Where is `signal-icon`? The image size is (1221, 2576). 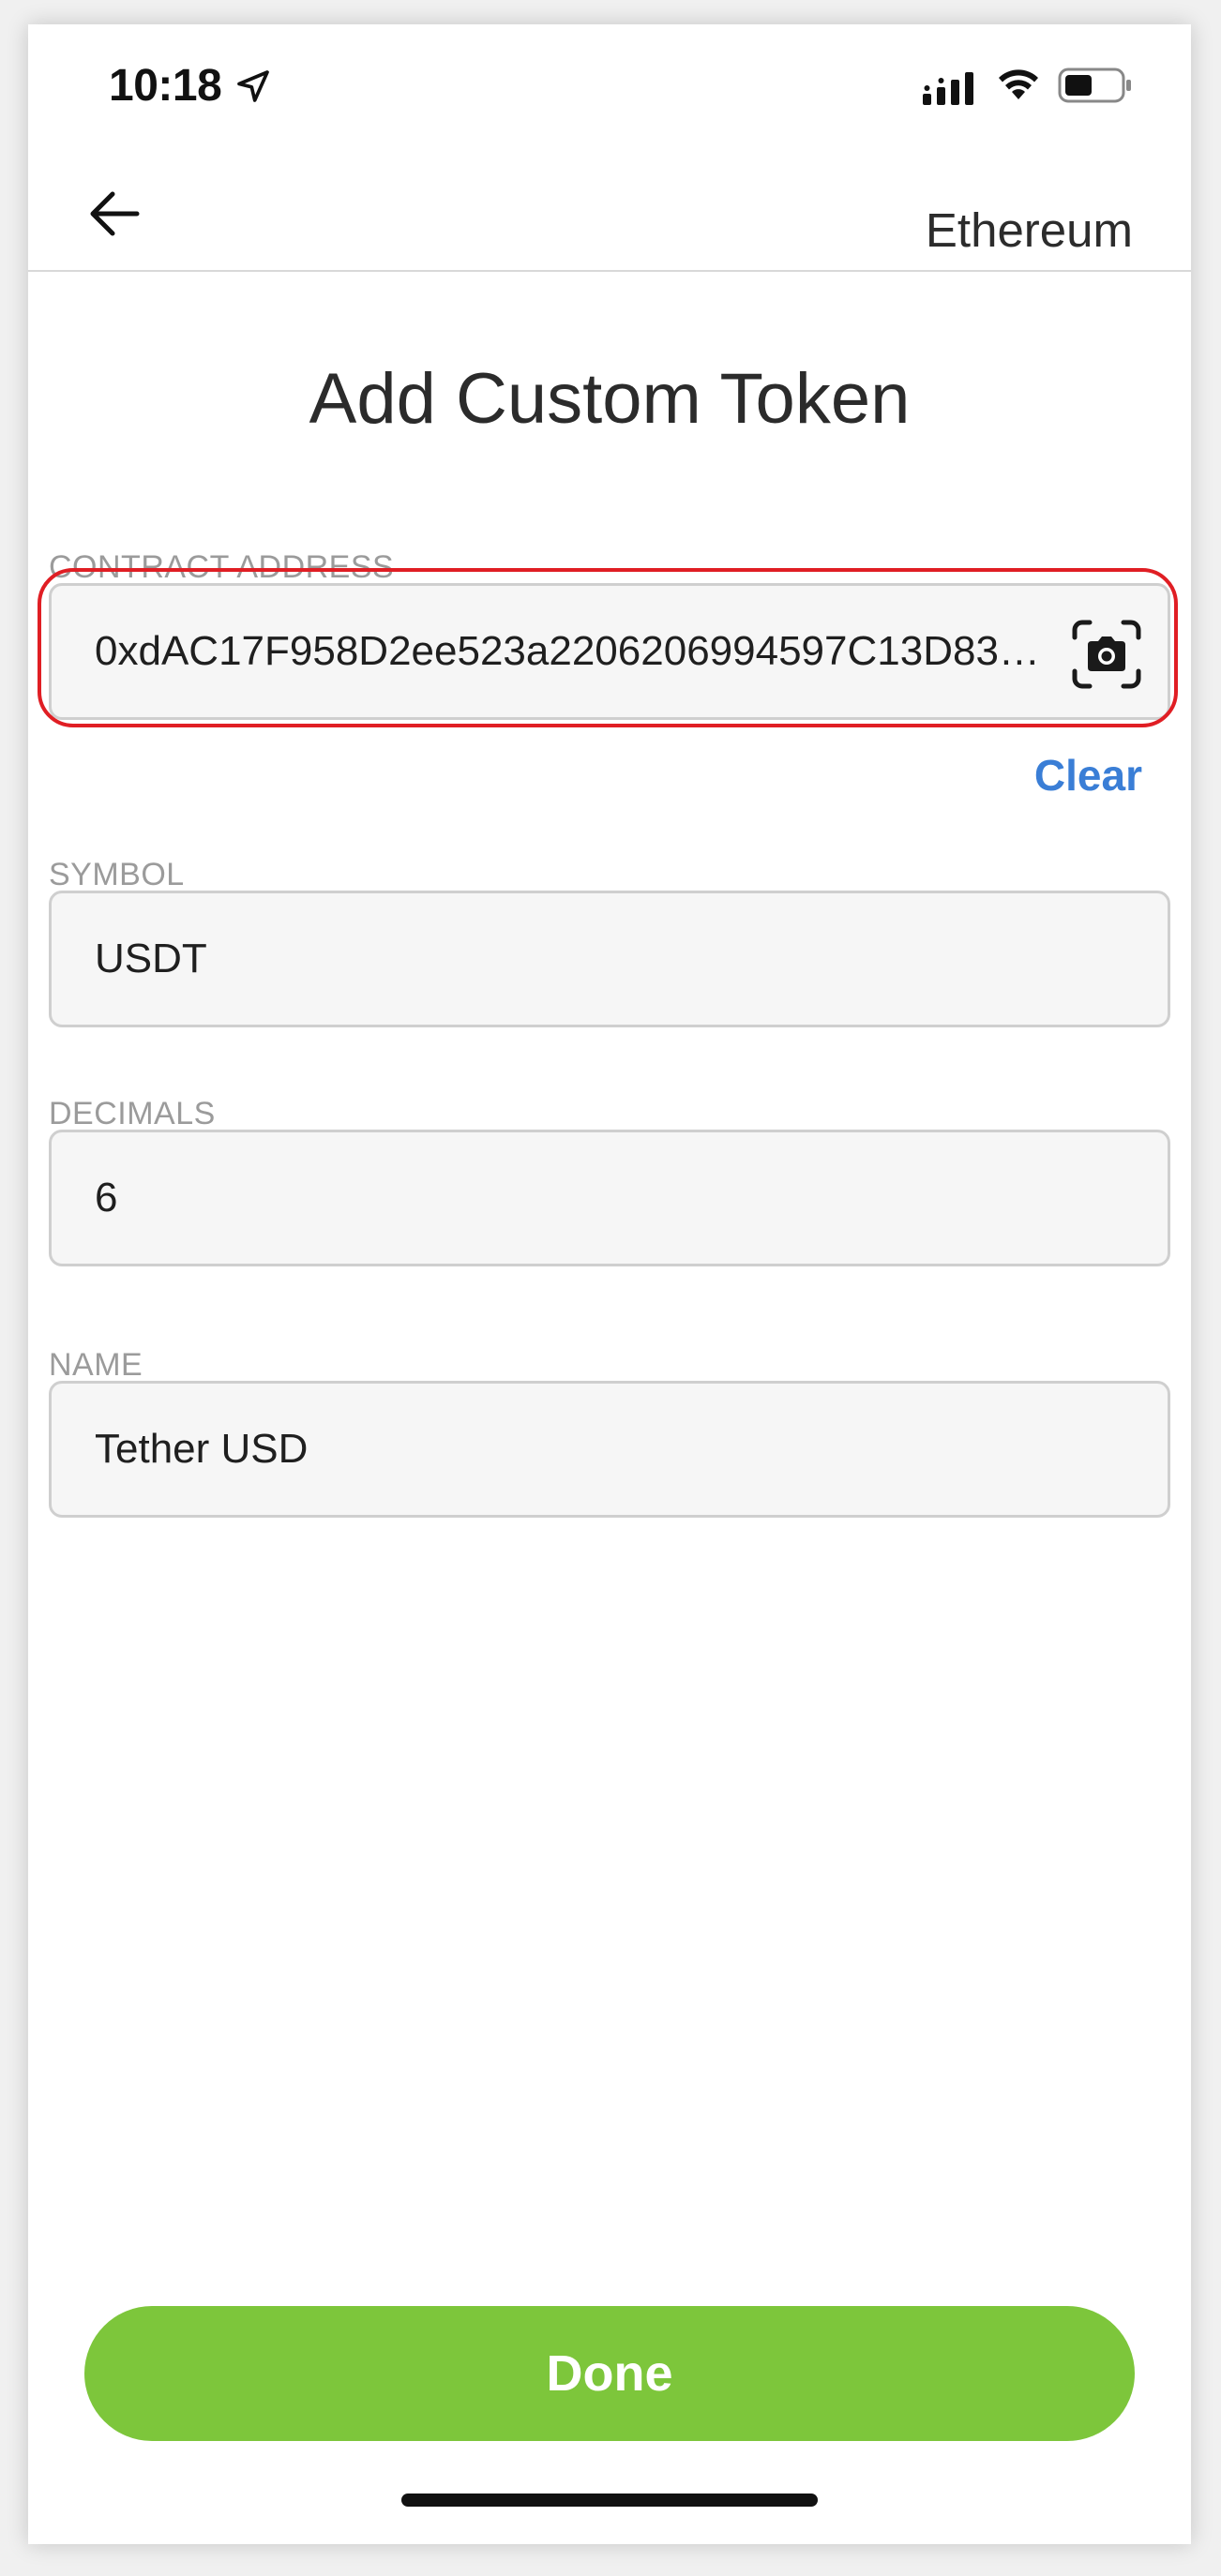 signal-icon is located at coordinates (948, 88).